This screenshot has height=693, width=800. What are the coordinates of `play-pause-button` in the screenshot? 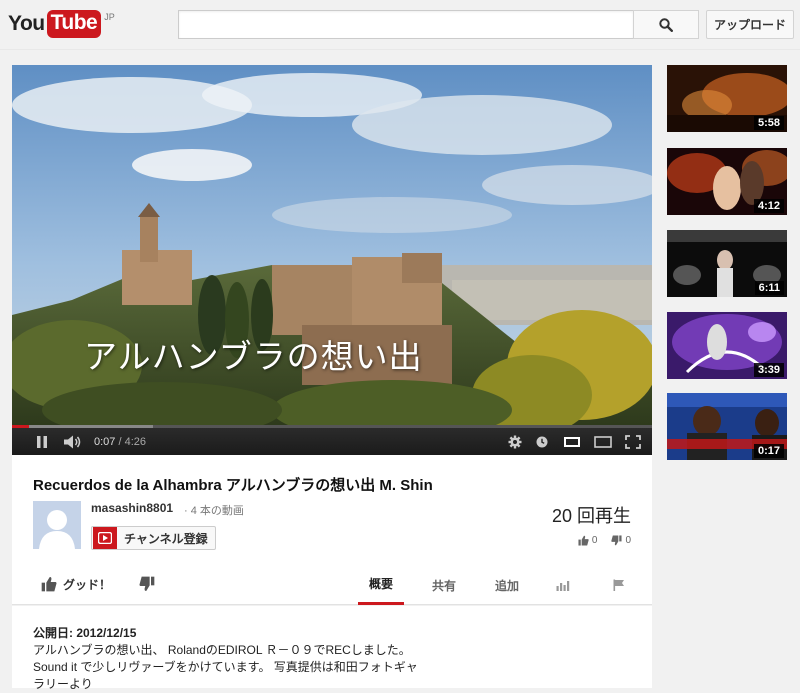 It's located at (42, 441).